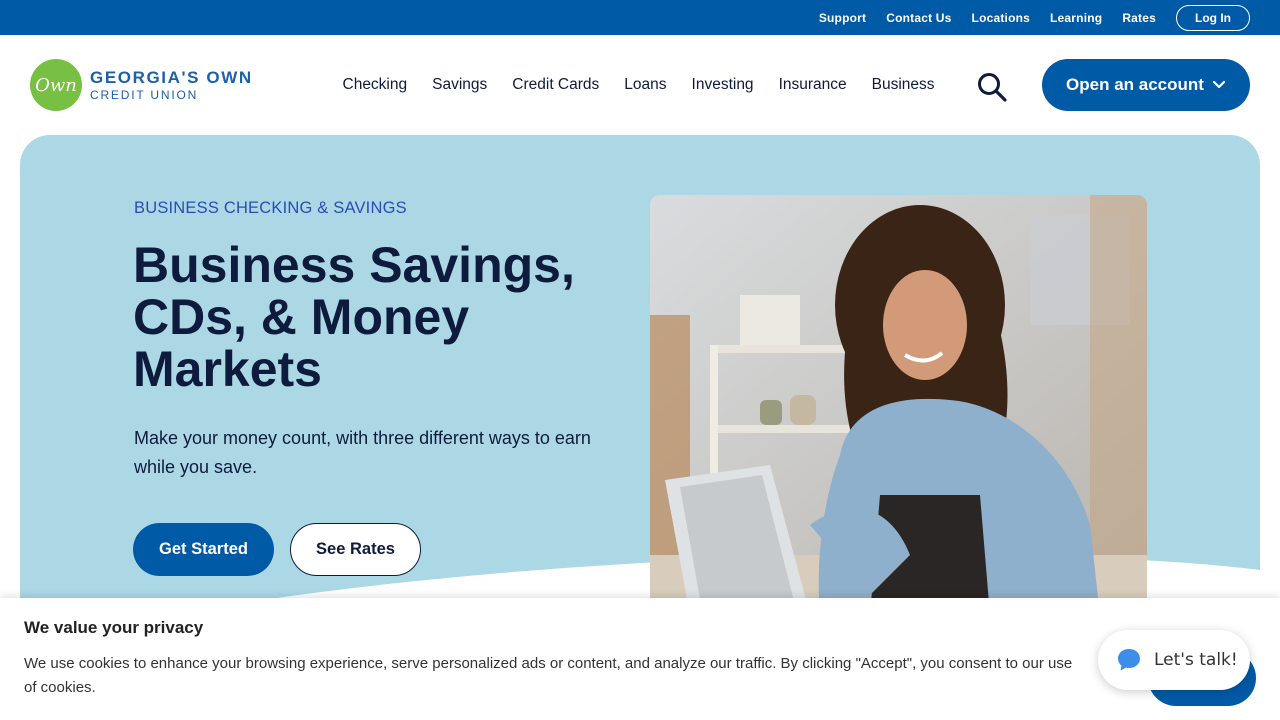 The height and width of the screenshot is (720, 1280). What do you see at coordinates (354, 317) in the screenshot?
I see `hero-title: Business Savings, CDs, & Money Markets` at bounding box center [354, 317].